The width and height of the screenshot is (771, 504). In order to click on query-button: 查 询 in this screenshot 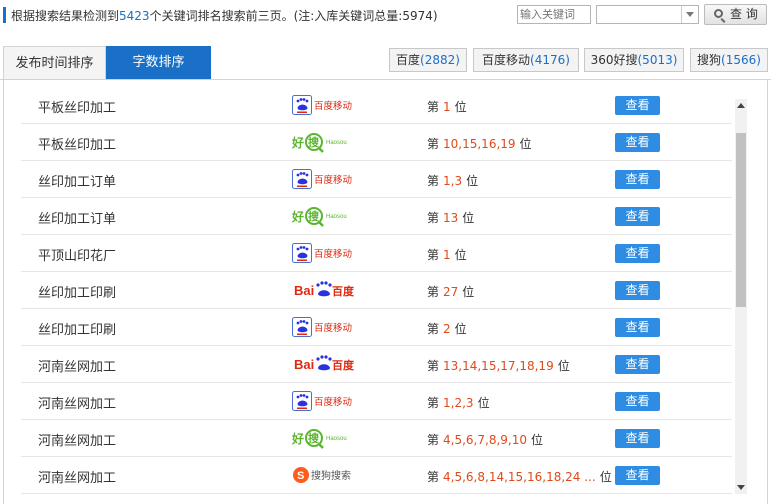, I will do `click(735, 14)`.